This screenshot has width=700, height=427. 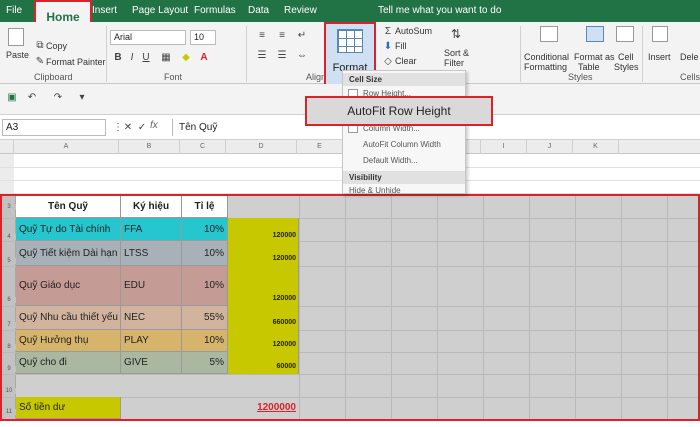 What do you see at coordinates (594, 57) in the screenshot?
I see `format-as-table-button: Format as` at bounding box center [594, 57].